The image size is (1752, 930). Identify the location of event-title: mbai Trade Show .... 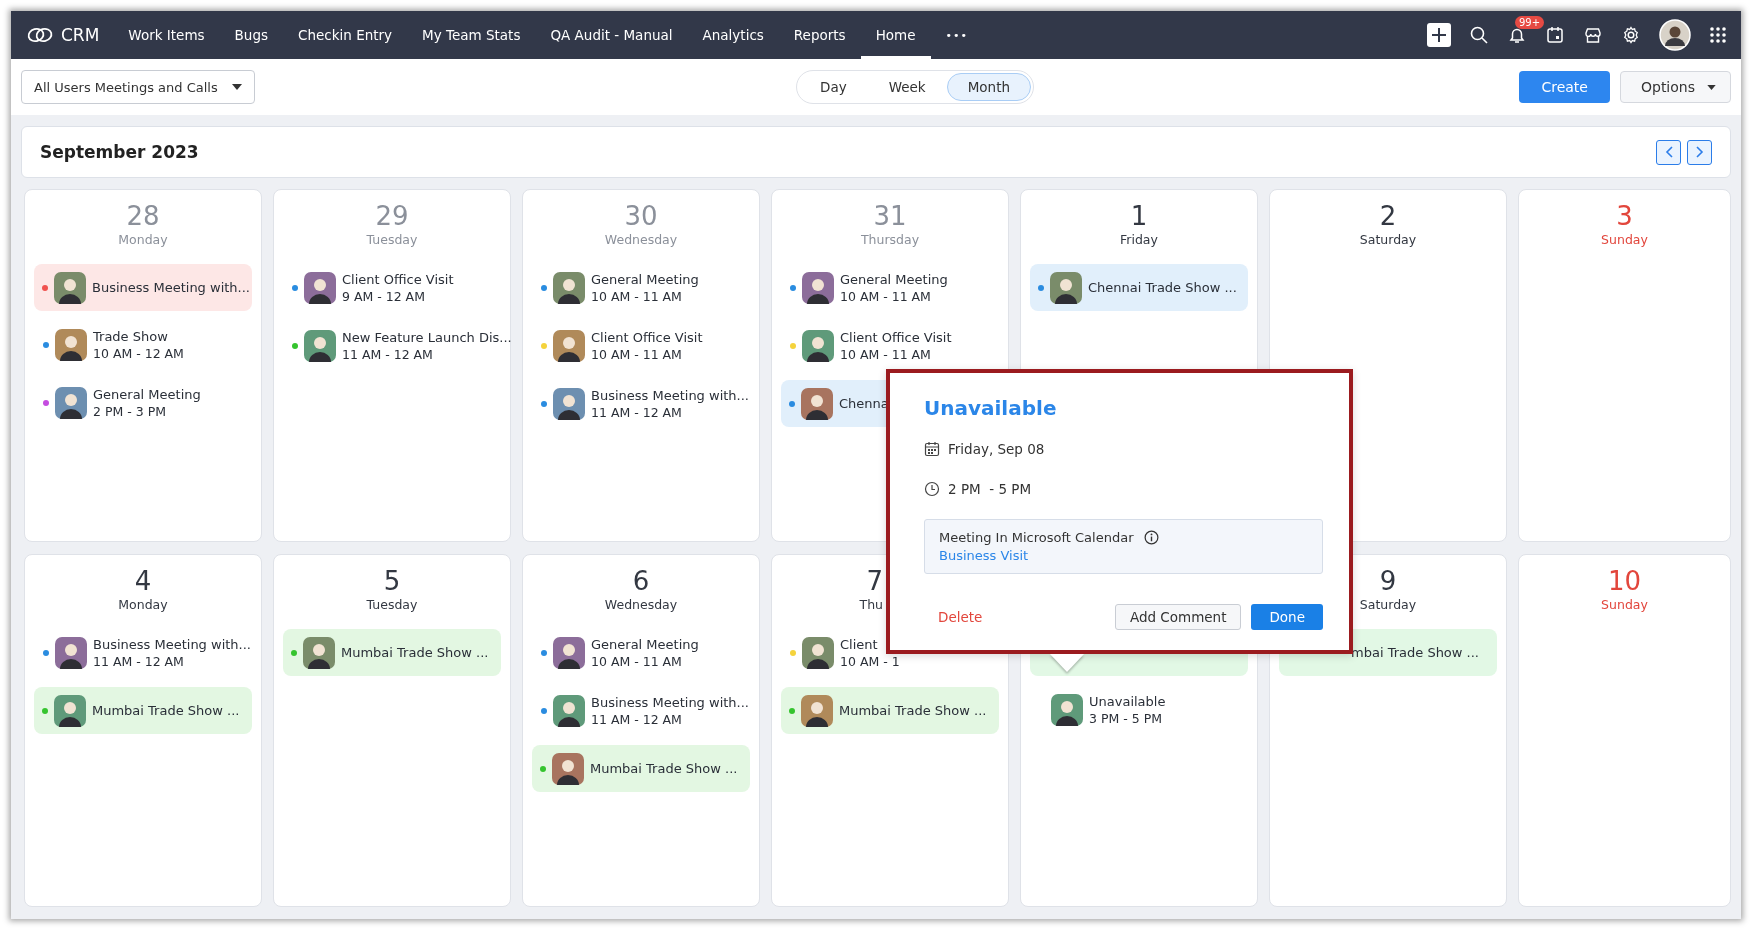
(1415, 652).